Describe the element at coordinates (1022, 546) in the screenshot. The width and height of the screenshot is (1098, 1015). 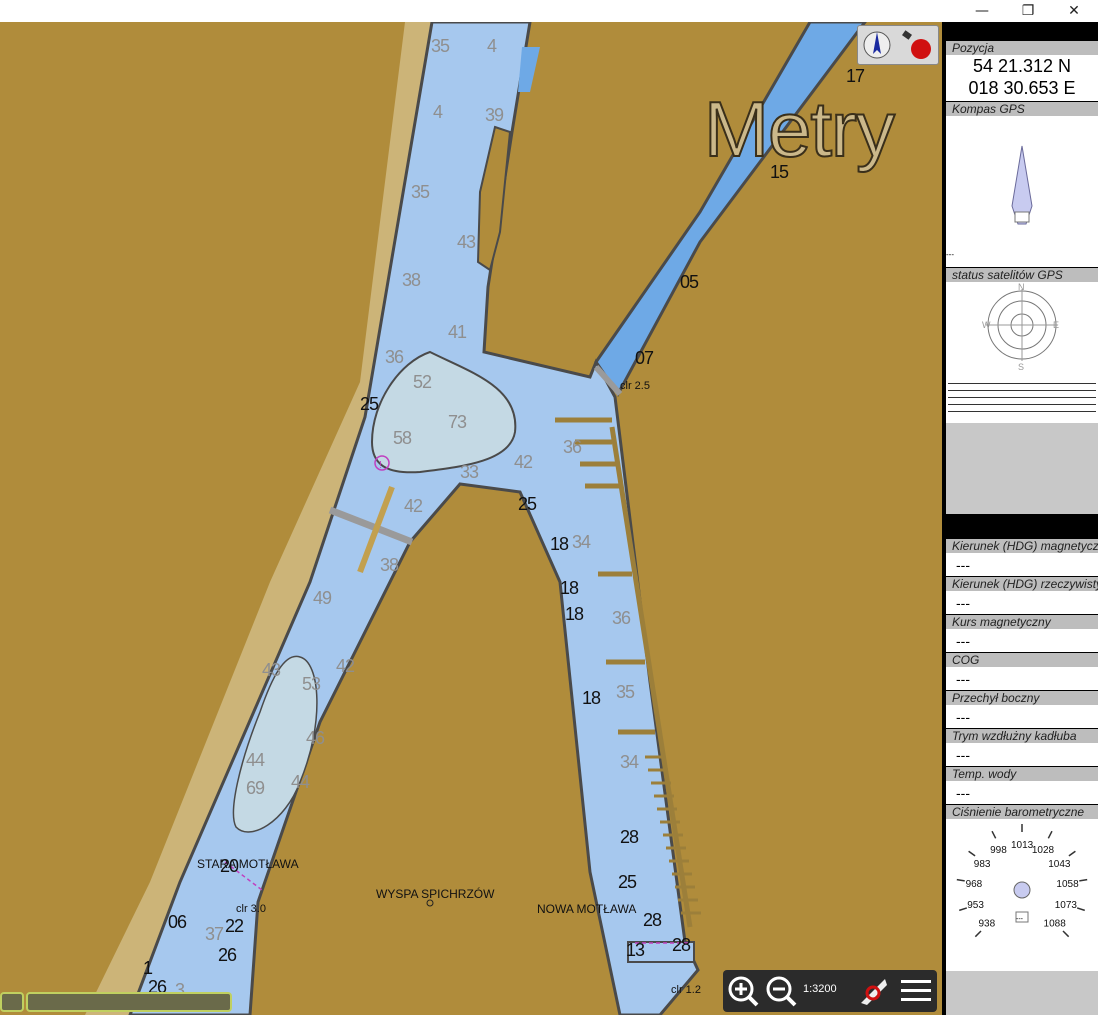
I see `field-label: Kierunek (HDG) magnetyczny` at that location.